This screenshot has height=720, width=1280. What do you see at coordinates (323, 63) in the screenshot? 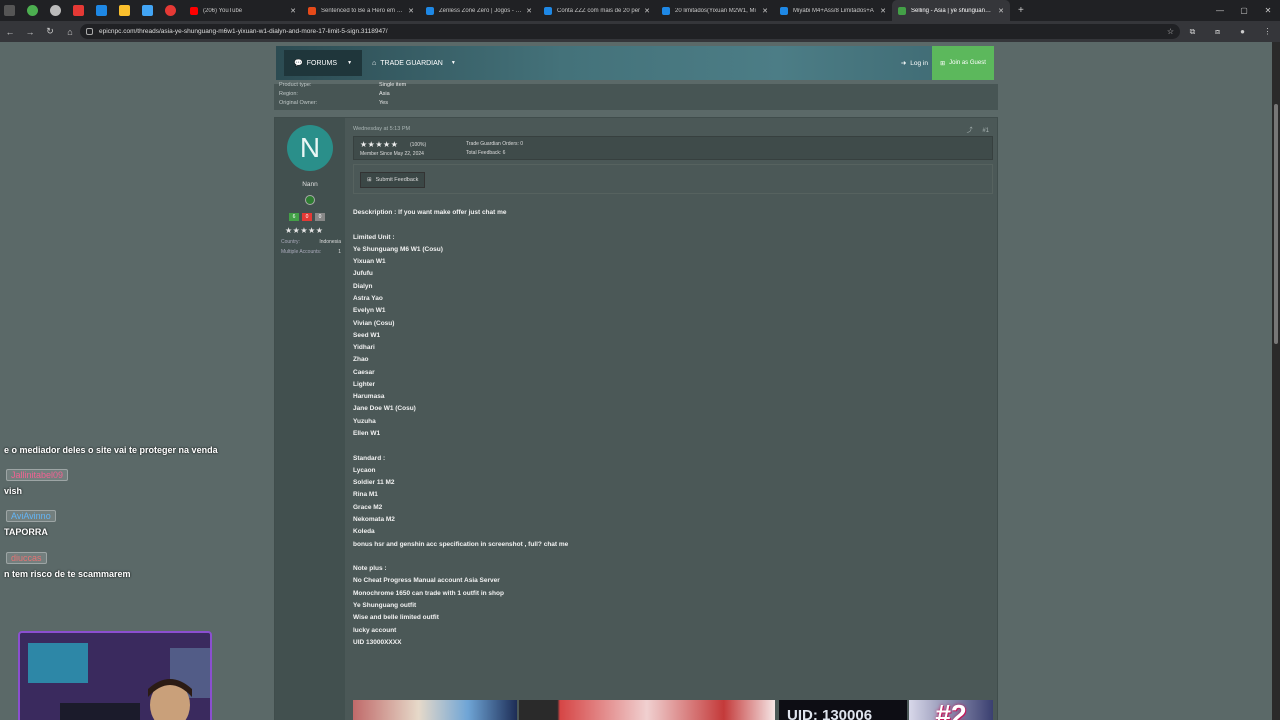
I see `forums-menu: 💬 FORUMS ▼` at bounding box center [323, 63].